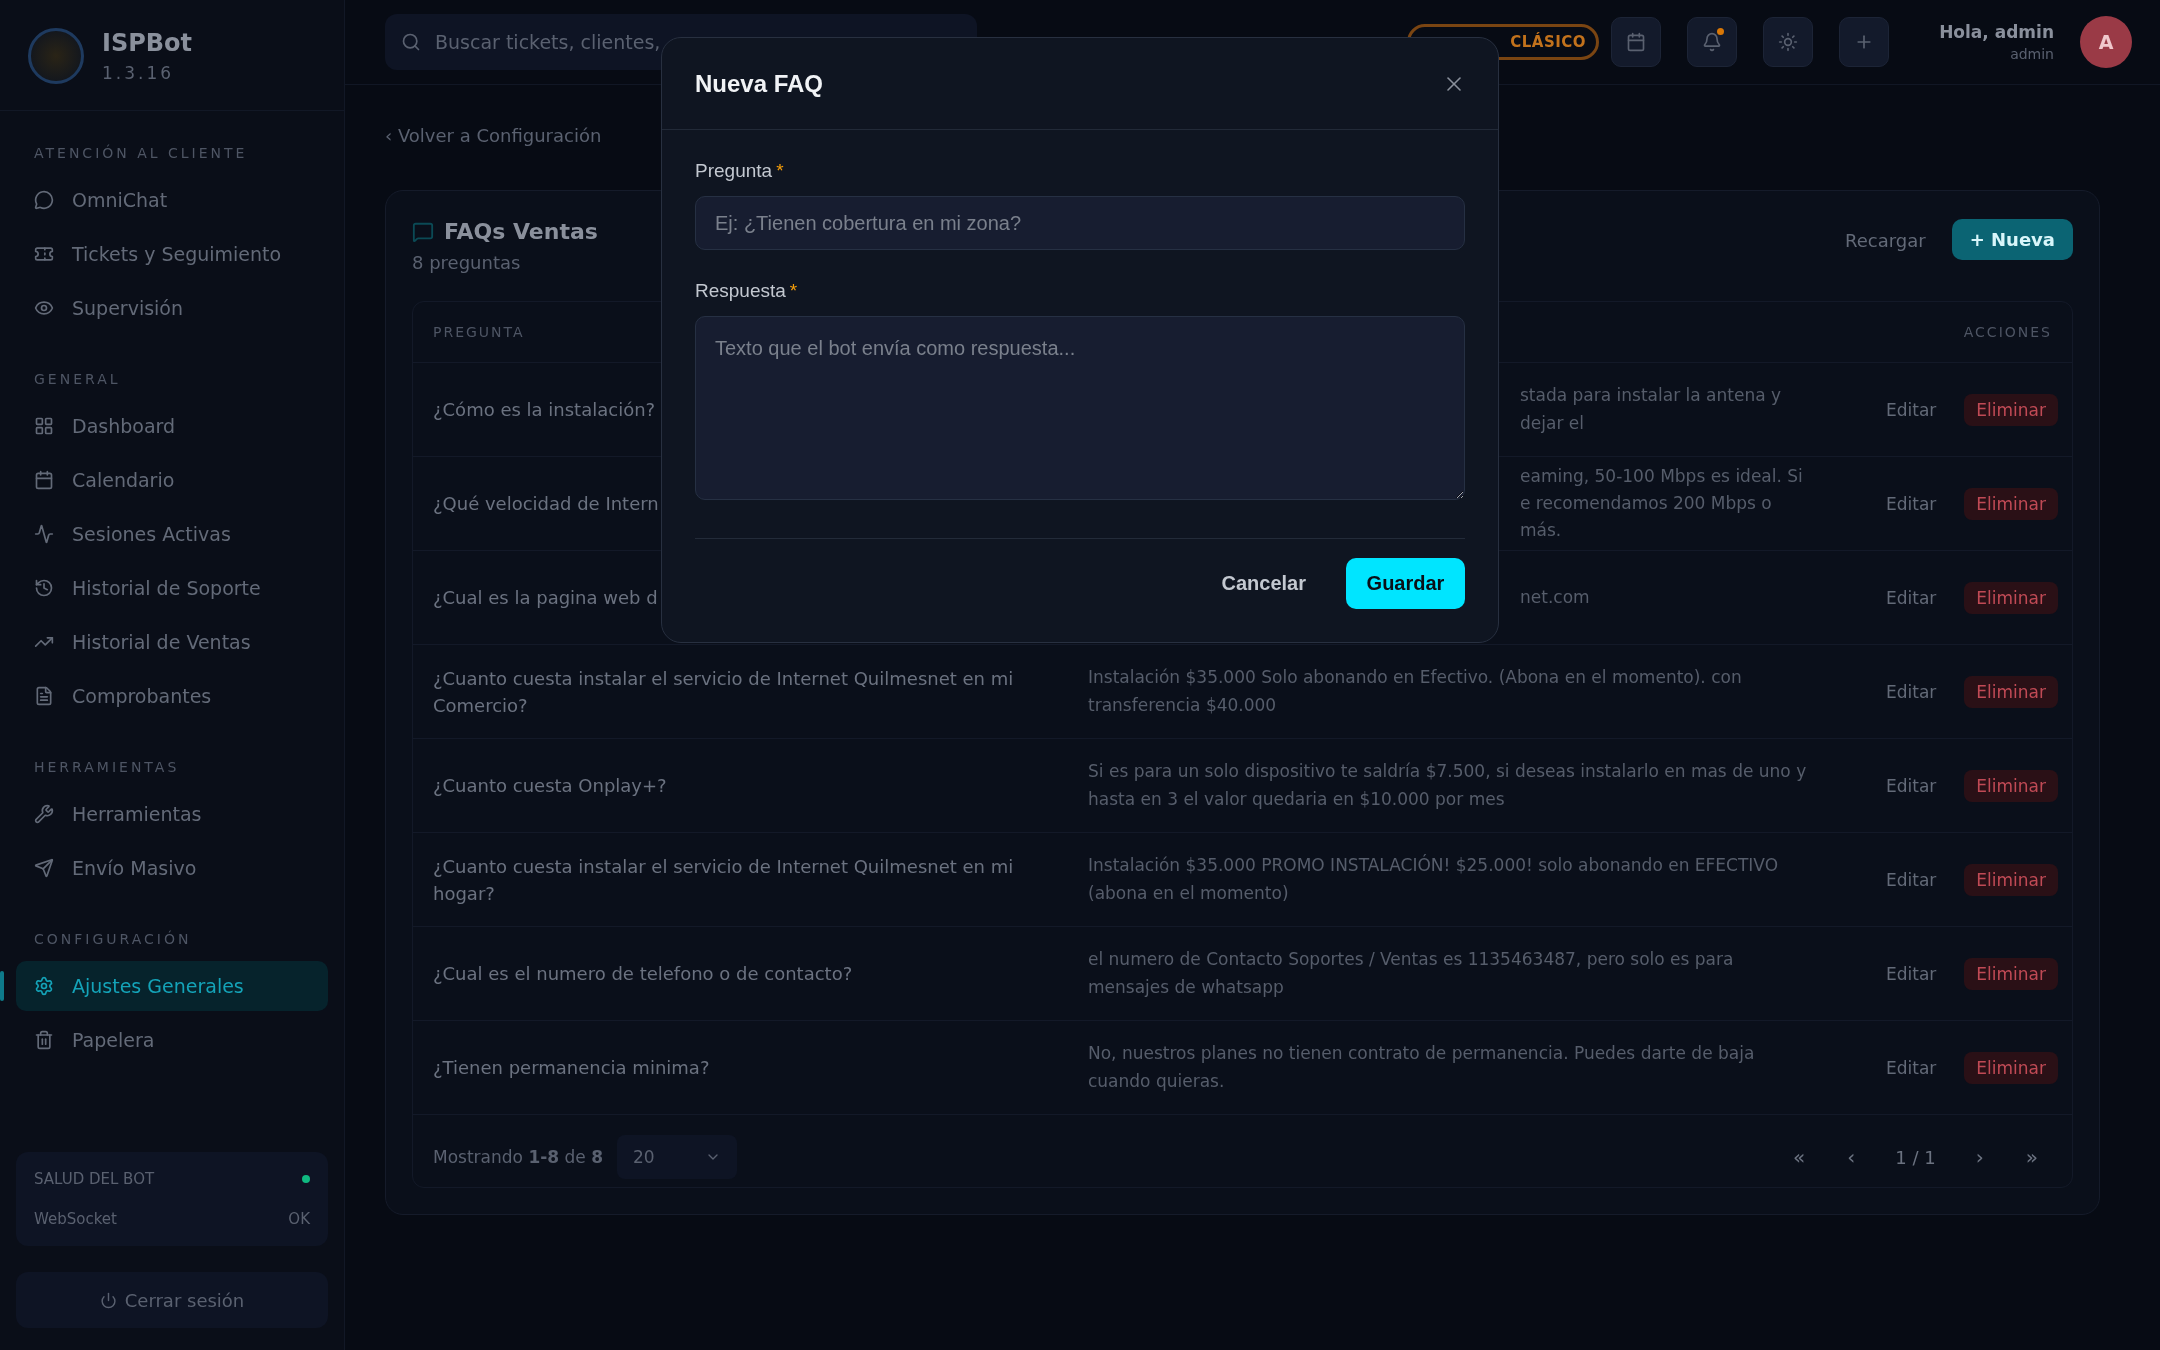 This screenshot has height=1350, width=2160. Describe the element at coordinates (172, 696) in the screenshot. I see `nav-item: Comprobantes` at that location.